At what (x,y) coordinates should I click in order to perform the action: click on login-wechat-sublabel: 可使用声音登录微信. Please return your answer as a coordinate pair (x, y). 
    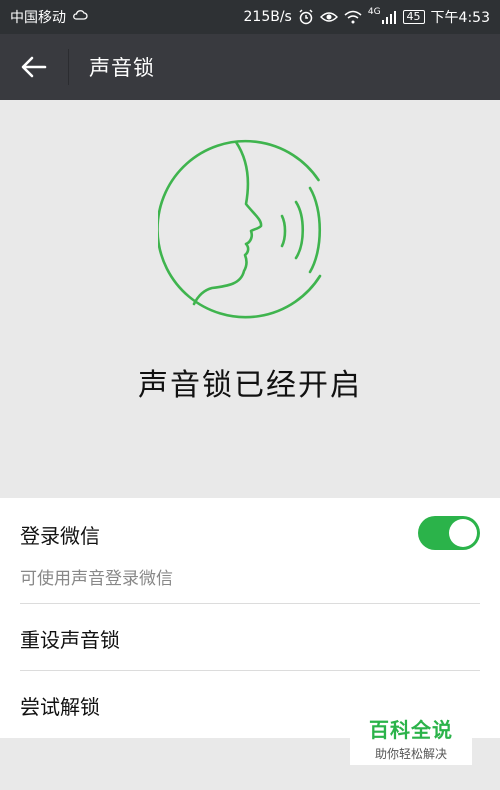
    Looking at the image, I should click on (96, 579).